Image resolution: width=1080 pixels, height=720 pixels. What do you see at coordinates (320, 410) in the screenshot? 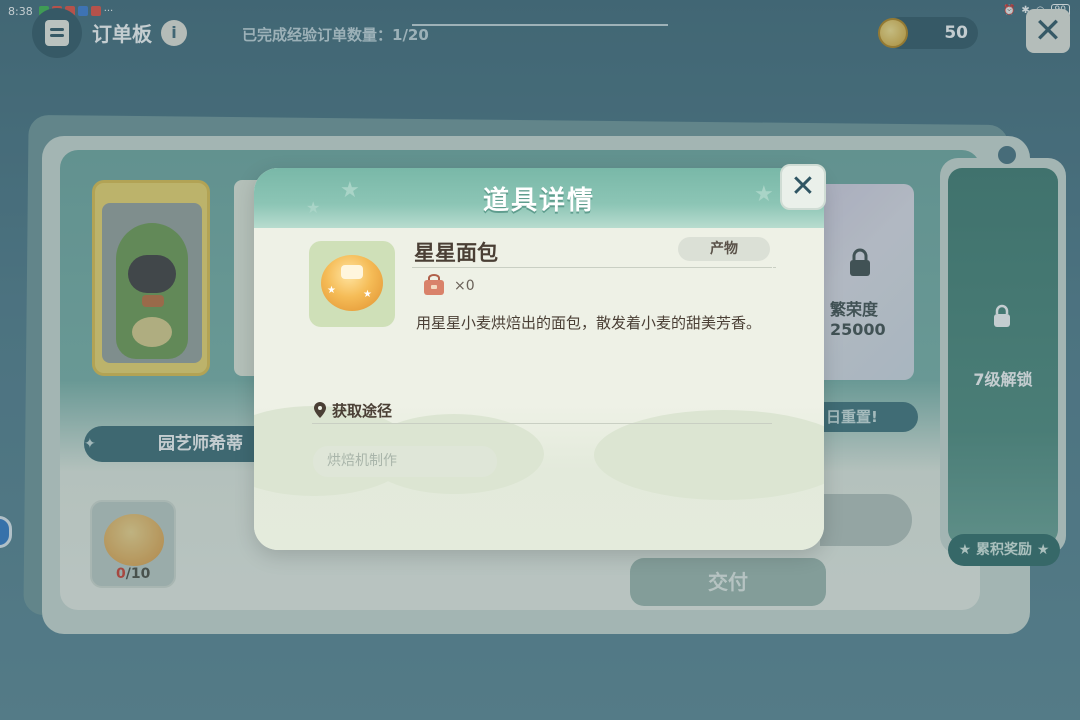
I see `location-pin-icon` at bounding box center [320, 410].